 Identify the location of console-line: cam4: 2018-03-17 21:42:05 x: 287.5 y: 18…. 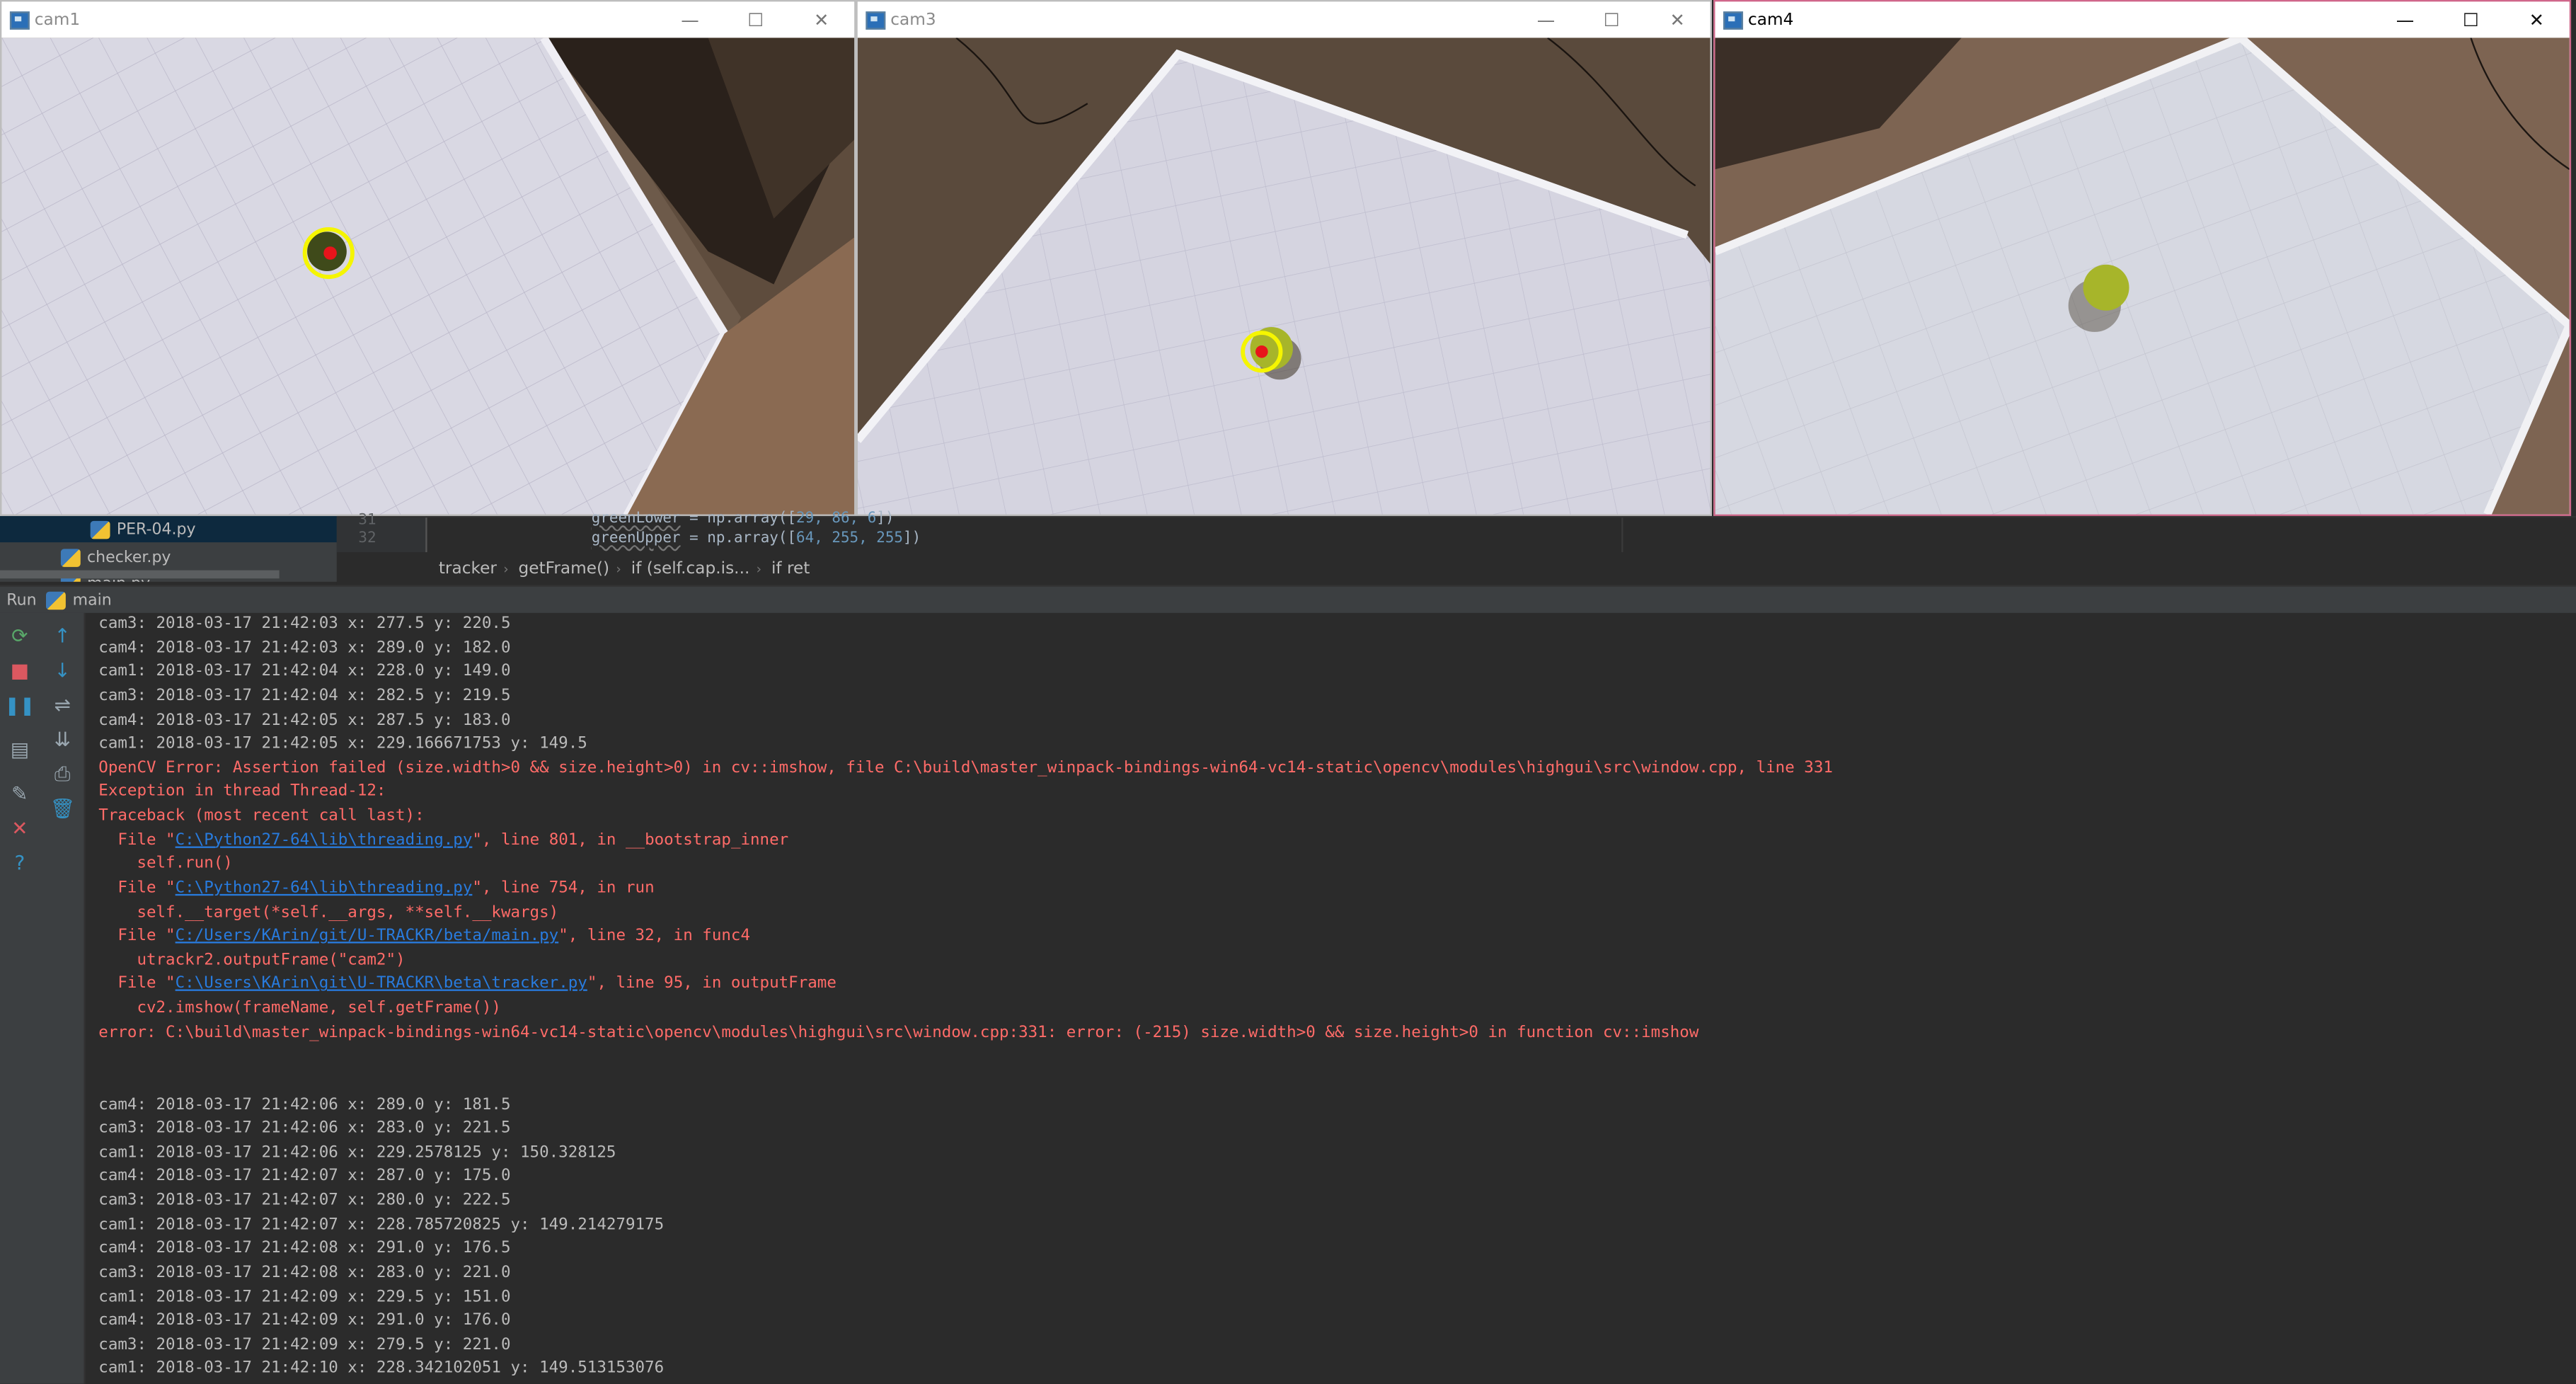
(305, 720).